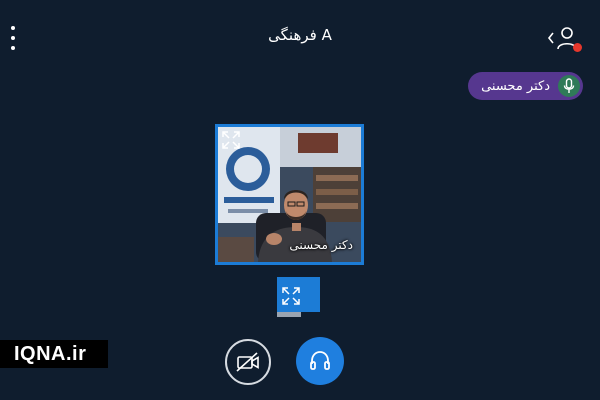 The height and width of the screenshot is (400, 600). What do you see at coordinates (13, 28) in the screenshot?
I see `vertical-ellipsis-icon` at bounding box center [13, 28].